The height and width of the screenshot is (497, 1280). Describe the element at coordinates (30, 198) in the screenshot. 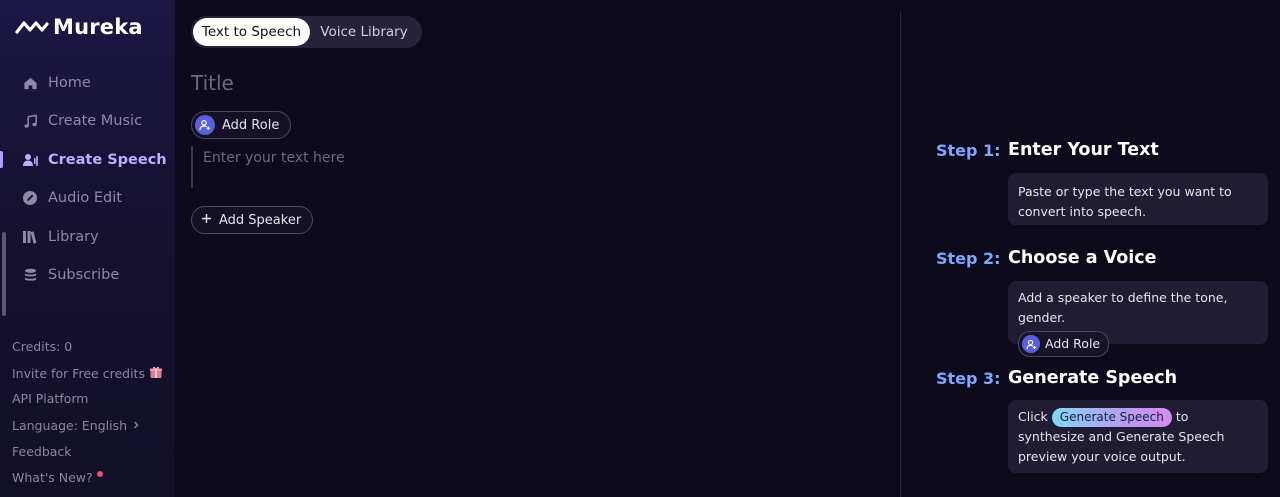

I see `edit-icon` at that location.